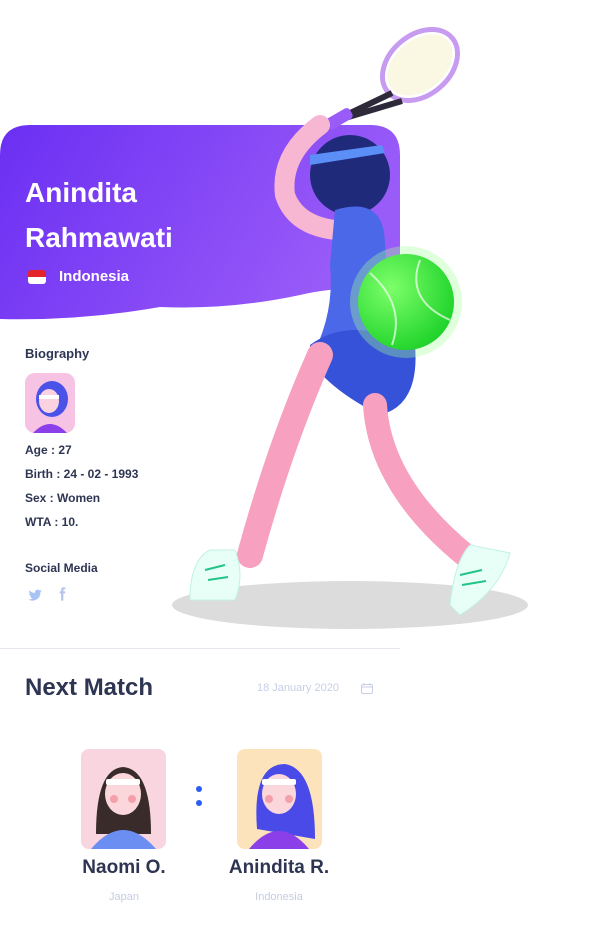 This screenshot has height=940, width=593. I want to click on facebook-icon, so click(62, 594).